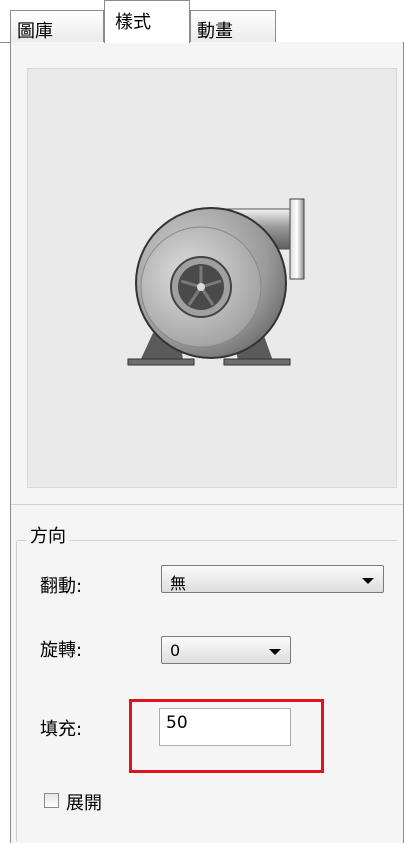  I want to click on tab-animation: 動畫, so click(233, 26).